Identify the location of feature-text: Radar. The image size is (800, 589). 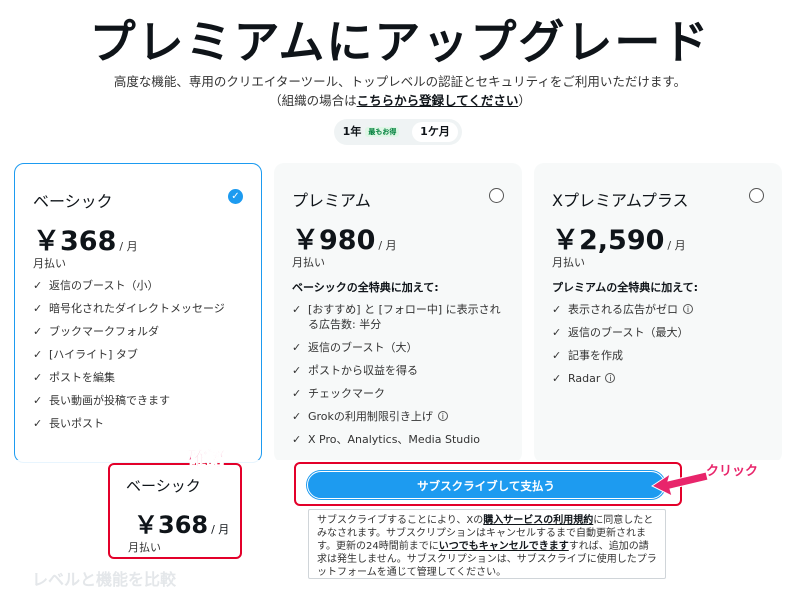
(584, 378).